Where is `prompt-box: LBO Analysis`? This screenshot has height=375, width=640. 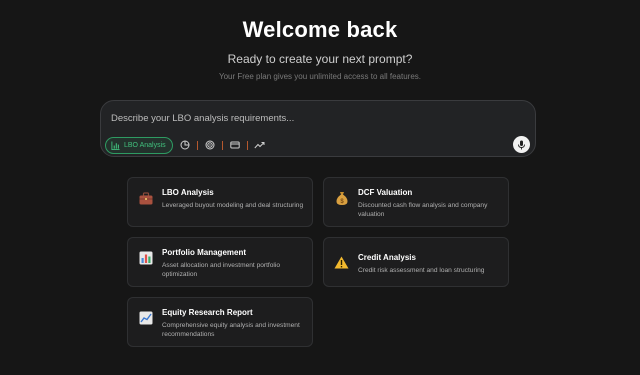
prompt-box: LBO Analysis is located at coordinates (318, 128).